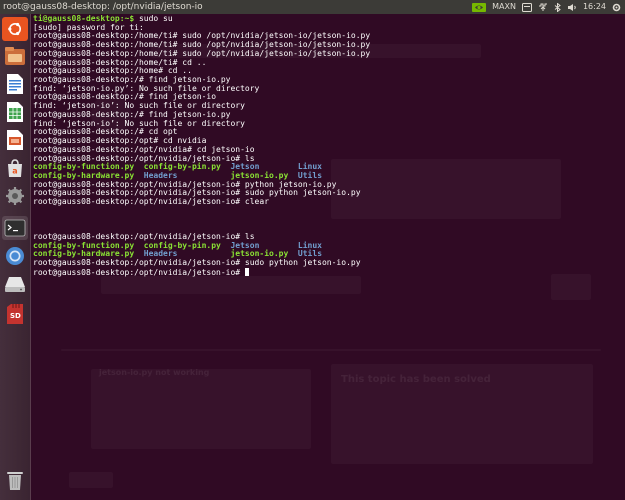  What do you see at coordinates (132, 167) in the screenshot?
I see `terminal-text: config-by-function.py config-by-pin.py` at bounding box center [132, 167].